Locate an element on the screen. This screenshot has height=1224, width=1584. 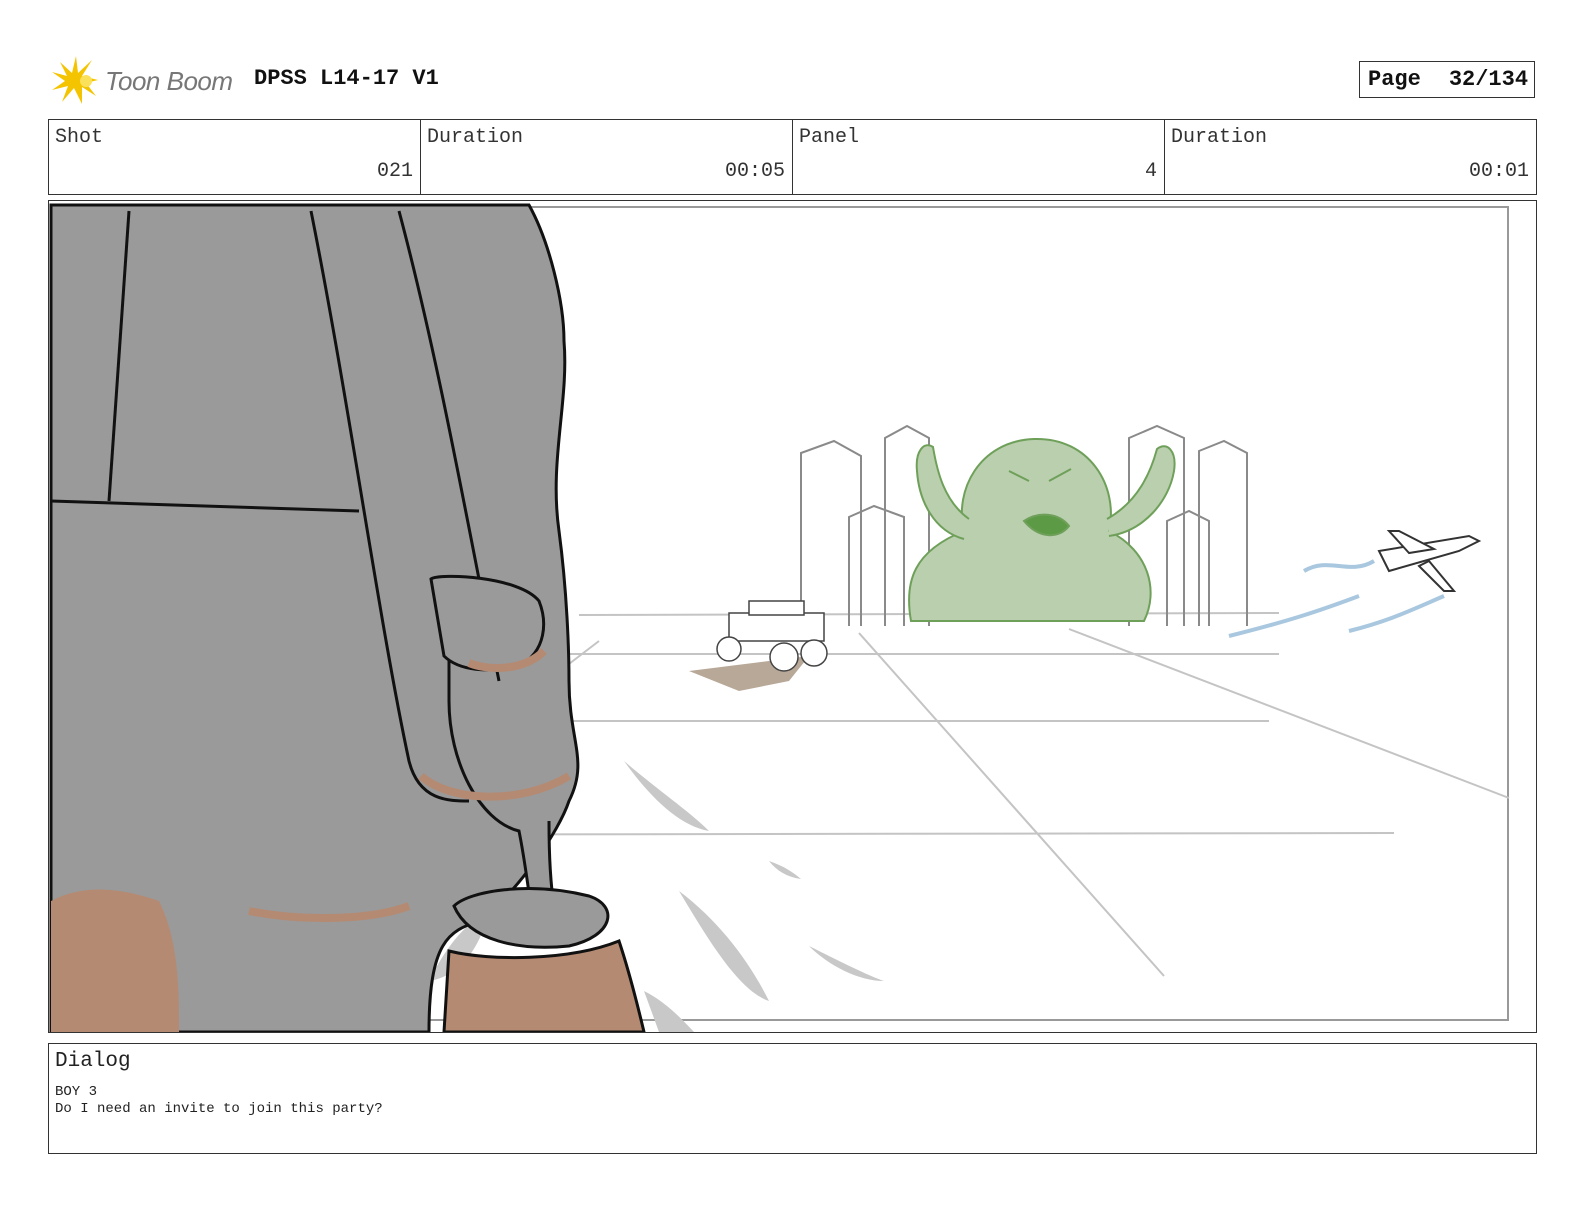
page-label: Page is located at coordinates (1394, 79).